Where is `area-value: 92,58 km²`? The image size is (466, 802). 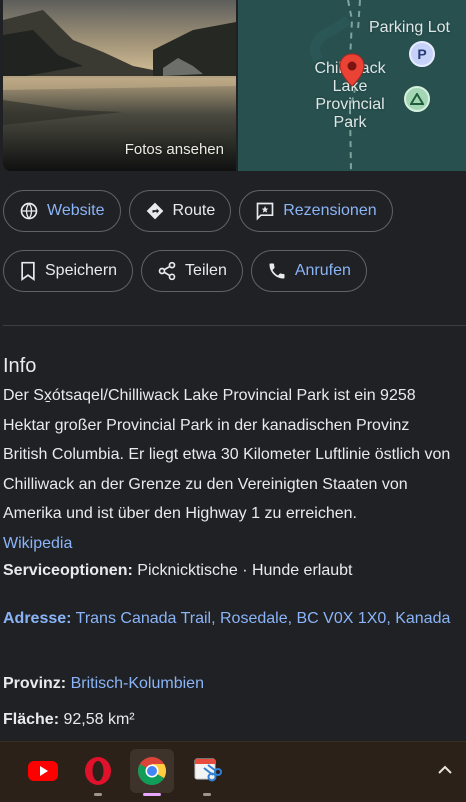 area-value: 92,58 km² is located at coordinates (99, 719).